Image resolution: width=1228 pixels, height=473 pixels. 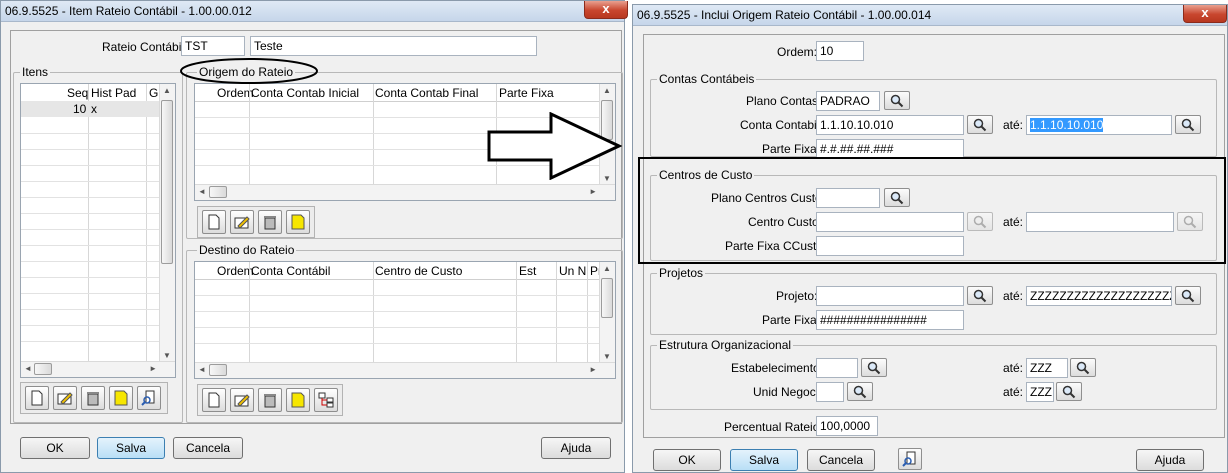 I want to click on conta-inicial-field: 1.1.10.10.010, so click(x=890, y=125).